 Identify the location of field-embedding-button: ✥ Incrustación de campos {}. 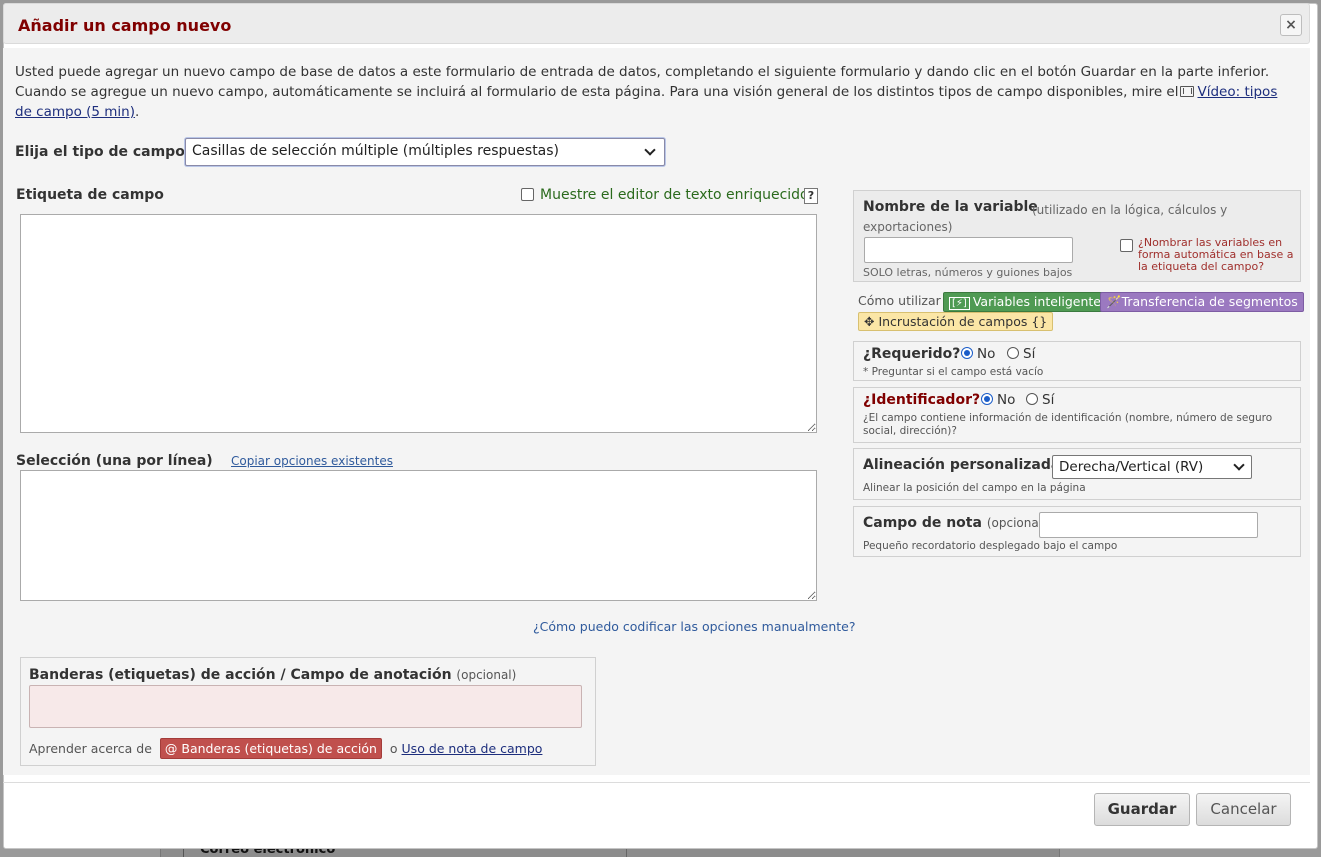
(956, 321).